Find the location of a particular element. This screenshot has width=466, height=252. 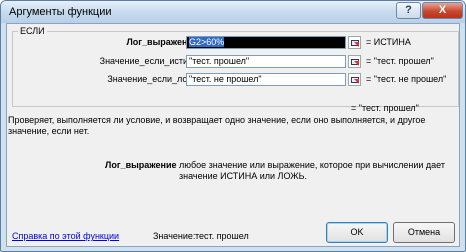

argument-label-value-if-false: Значение_если_ложь is located at coordinates (152, 79).